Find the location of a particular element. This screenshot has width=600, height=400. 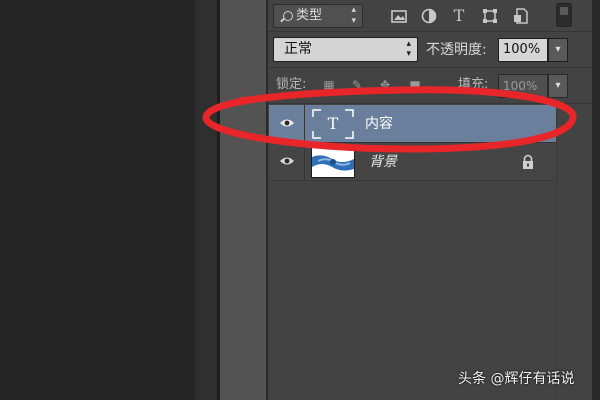

opacity-input: 100% is located at coordinates (523, 50).